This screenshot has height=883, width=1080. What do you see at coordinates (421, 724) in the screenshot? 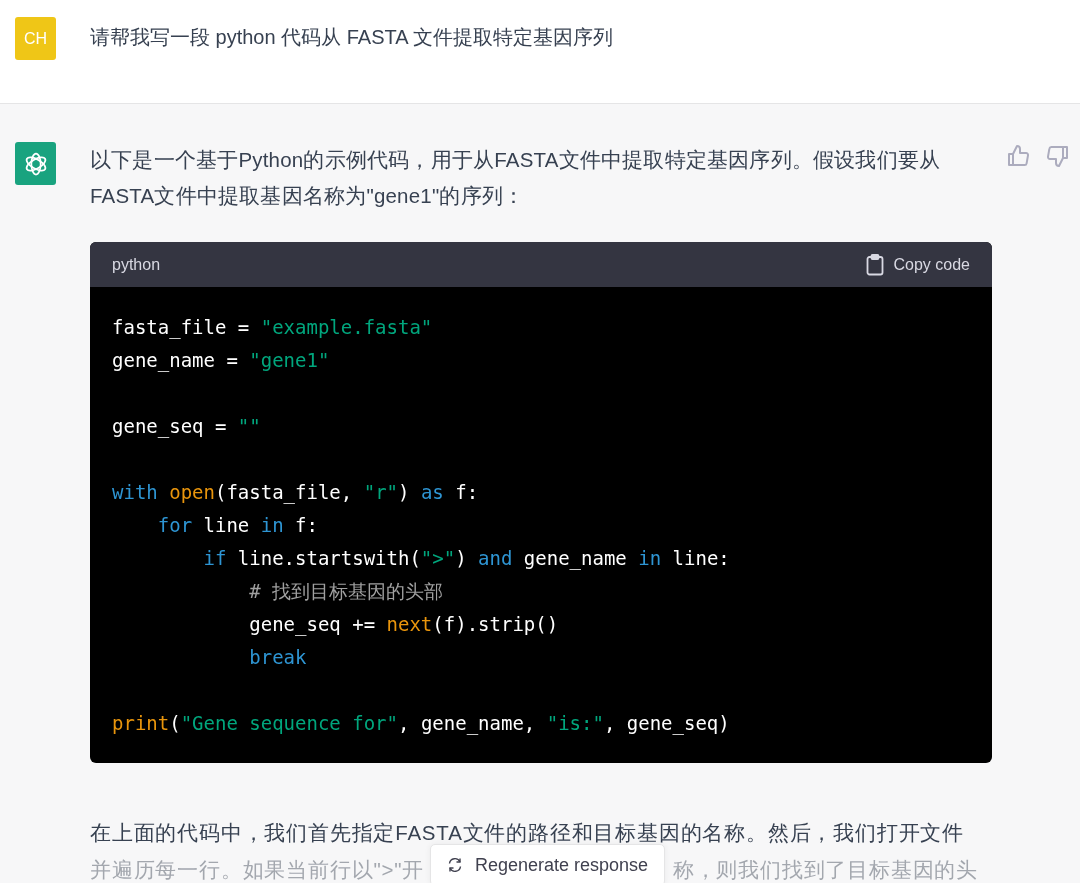
I see `code-line: print("Gene sequence for", gene_name, "is:", gene_seq)` at bounding box center [421, 724].